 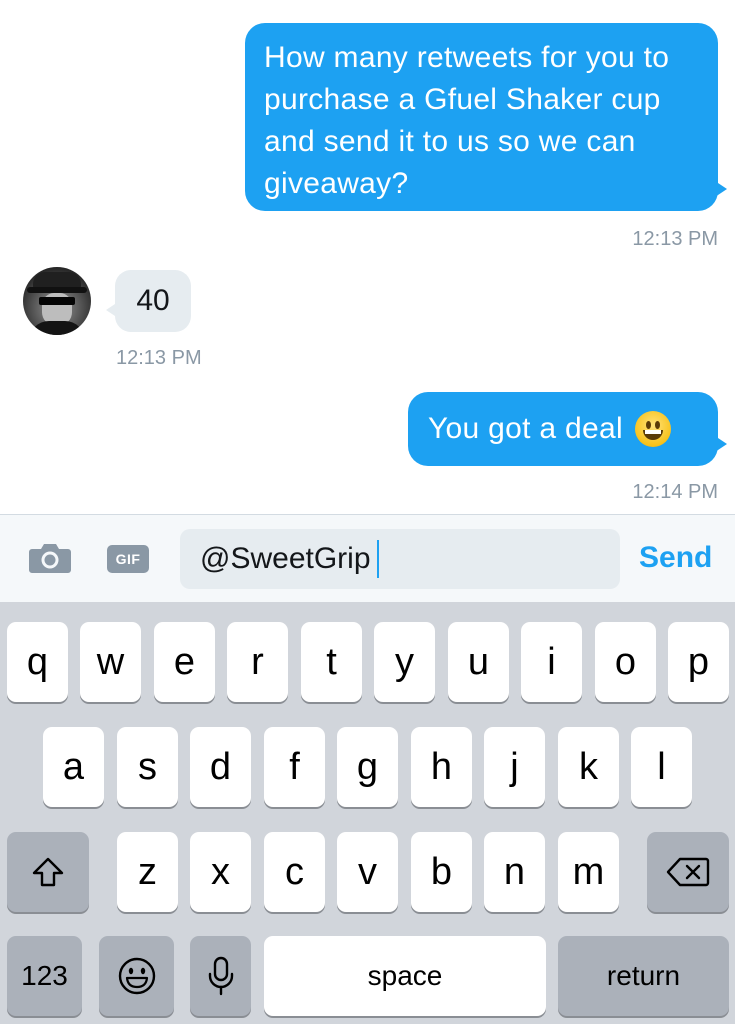 I want to click on key-y: y, so click(x=404, y=662).